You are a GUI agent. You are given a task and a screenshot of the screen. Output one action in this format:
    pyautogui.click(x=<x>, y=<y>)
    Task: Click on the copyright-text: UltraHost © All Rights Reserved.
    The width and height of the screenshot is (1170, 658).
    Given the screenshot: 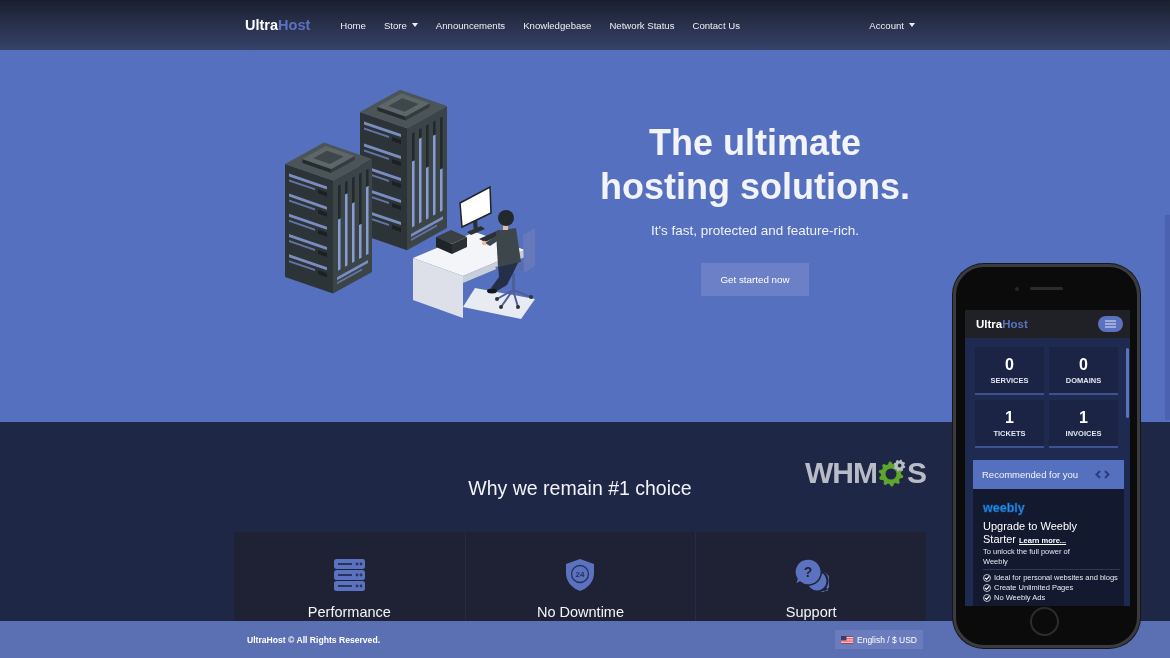 What is the action you would take?
    pyautogui.click(x=314, y=639)
    